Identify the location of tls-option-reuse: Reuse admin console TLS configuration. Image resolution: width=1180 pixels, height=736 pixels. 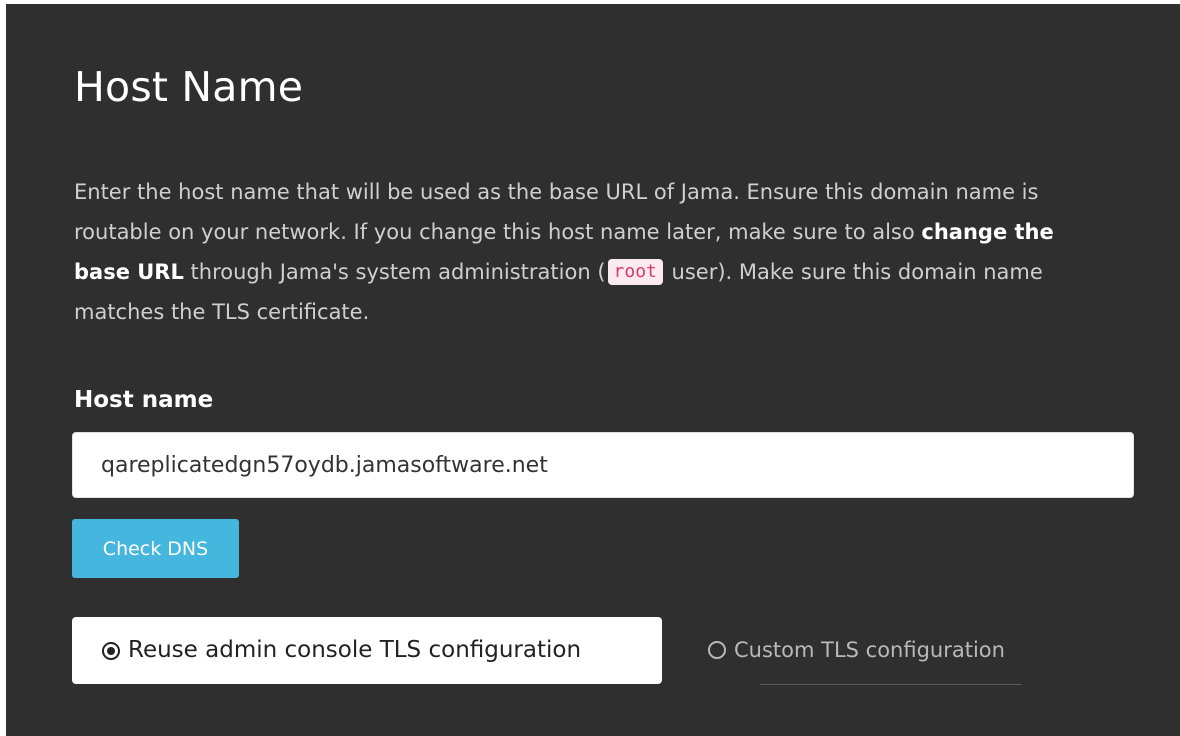
(367, 650).